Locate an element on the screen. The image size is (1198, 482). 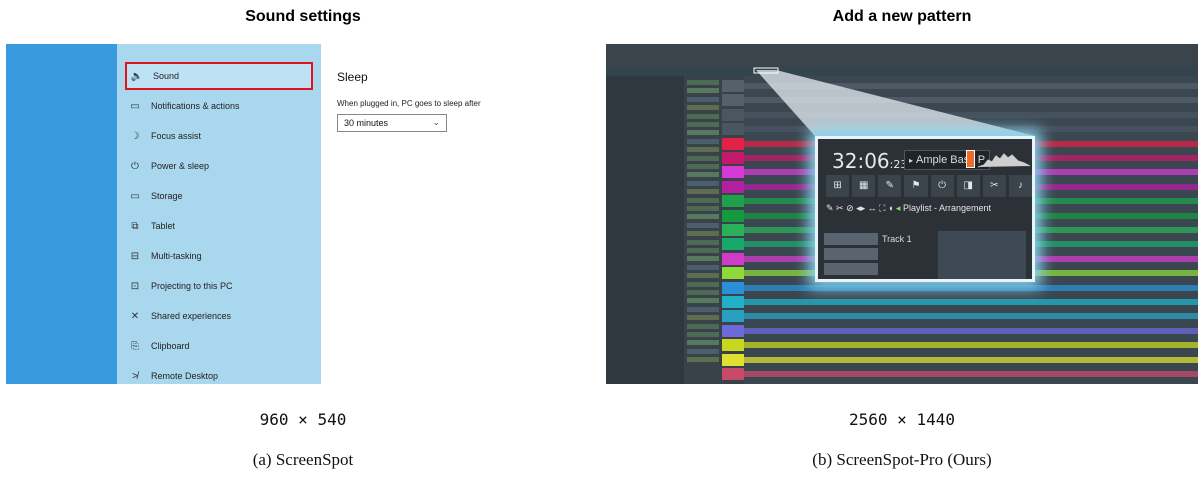
sidebar-item: ▭ Storage is located at coordinates (219, 196).